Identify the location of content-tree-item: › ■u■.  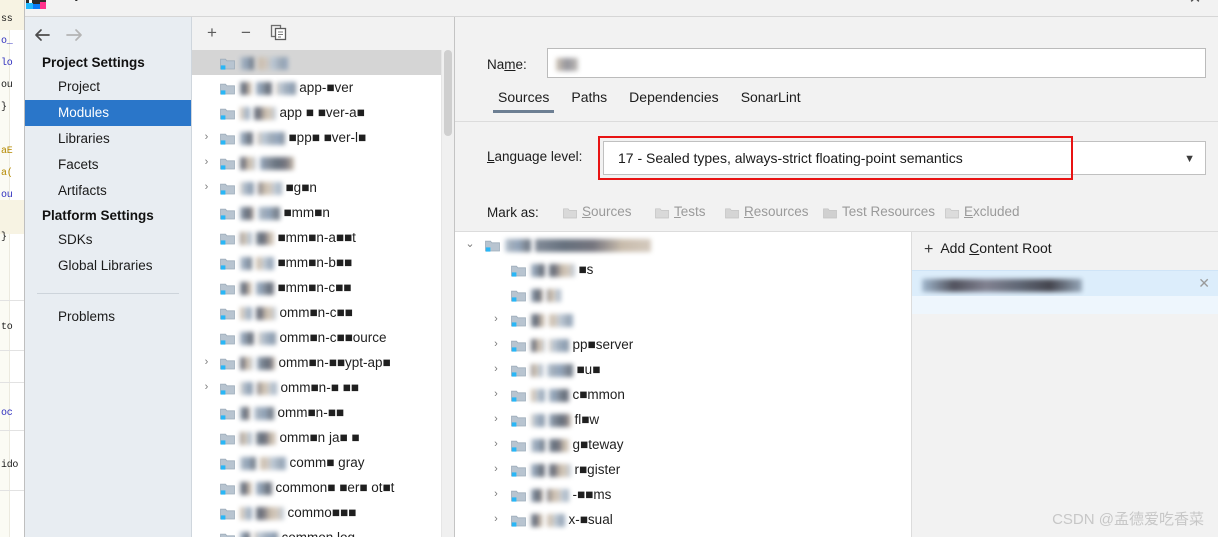
(683, 369).